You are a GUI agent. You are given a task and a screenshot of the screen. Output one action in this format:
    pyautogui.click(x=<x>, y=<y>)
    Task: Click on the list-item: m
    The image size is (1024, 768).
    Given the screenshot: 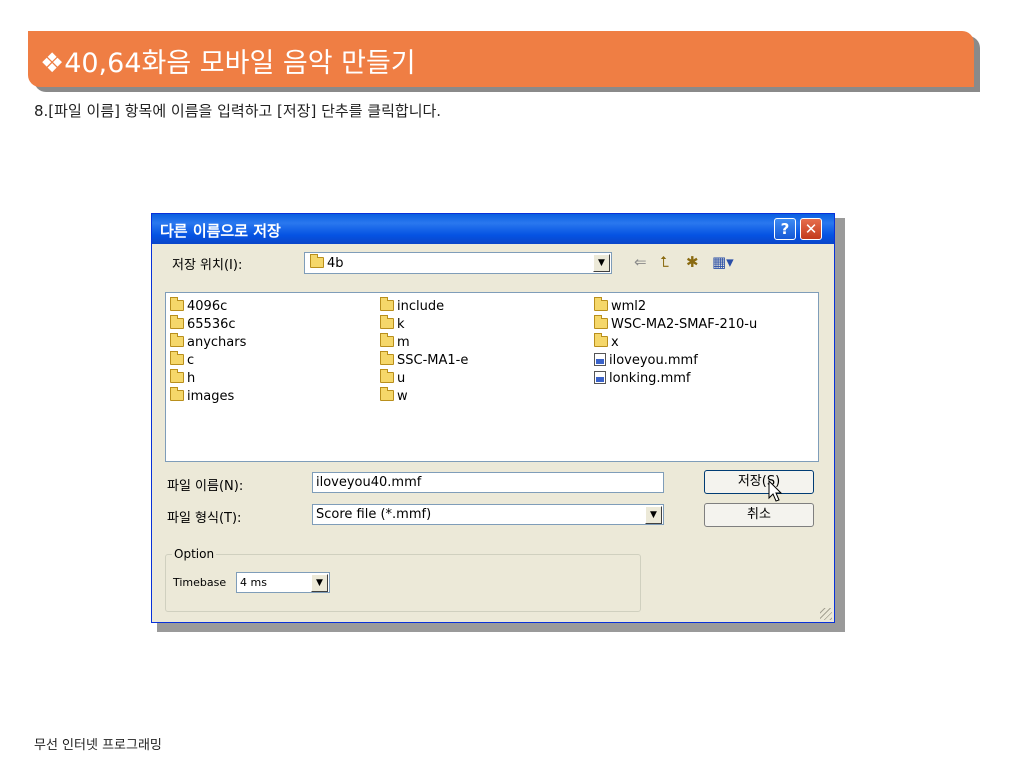 What is the action you would take?
    pyautogui.click(x=395, y=341)
    